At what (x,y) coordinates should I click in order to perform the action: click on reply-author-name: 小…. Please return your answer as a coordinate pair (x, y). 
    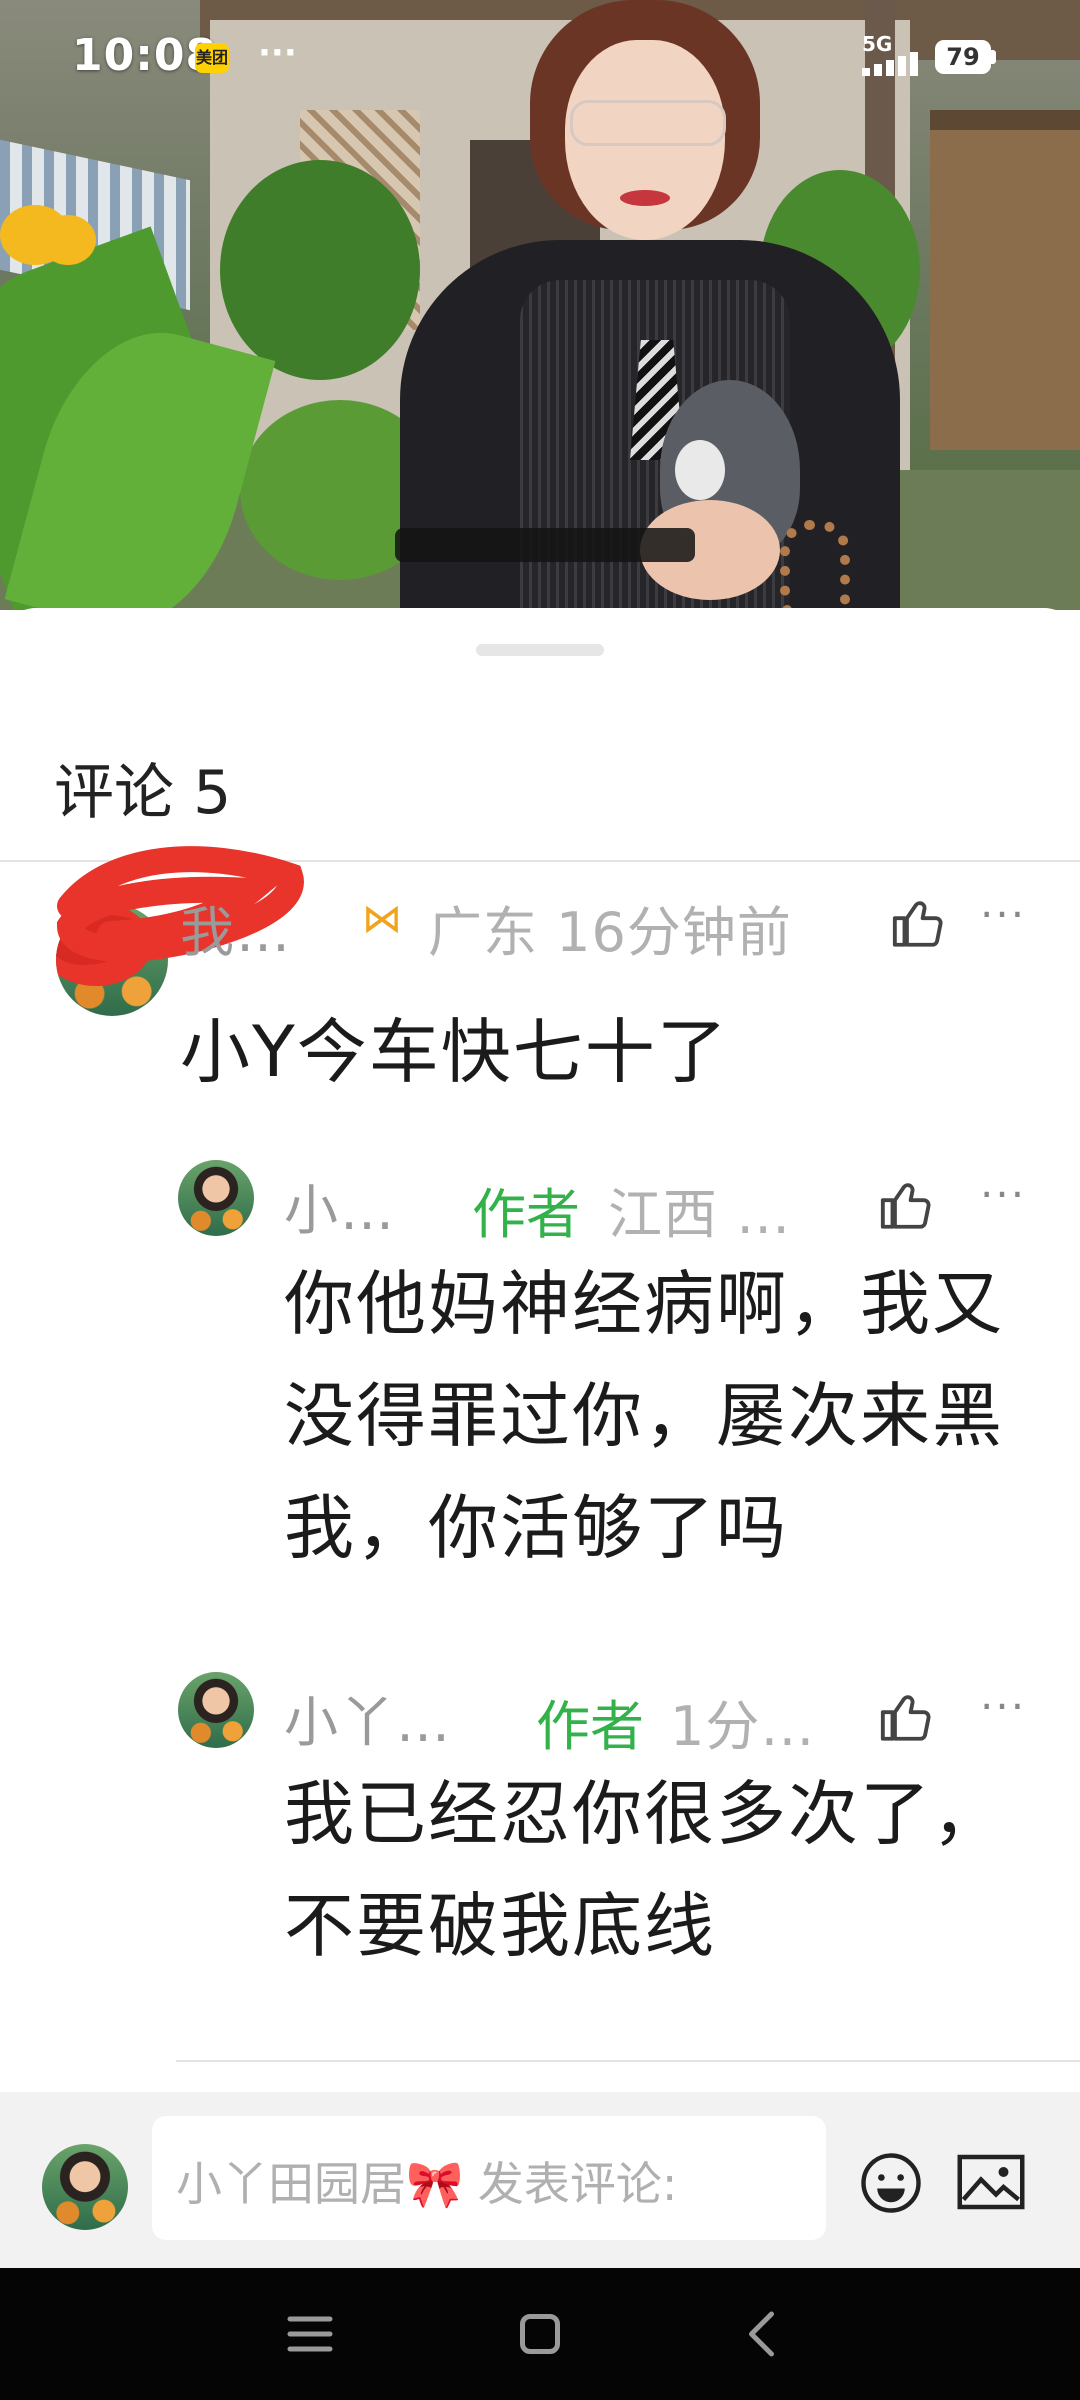
    Looking at the image, I should click on (340, 1205).